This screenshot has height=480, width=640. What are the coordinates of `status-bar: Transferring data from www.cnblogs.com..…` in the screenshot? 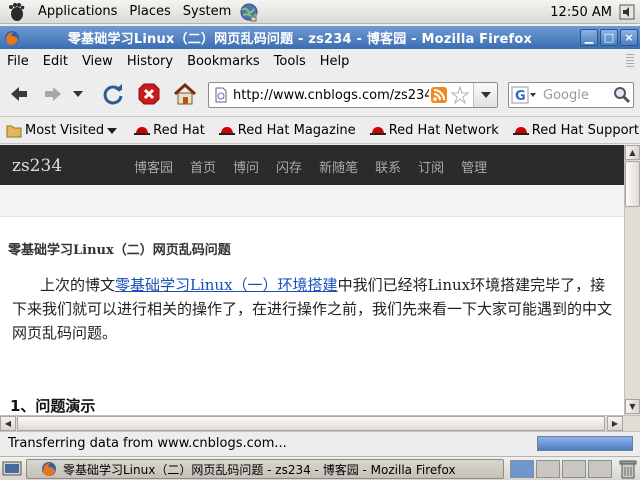 It's located at (320, 443).